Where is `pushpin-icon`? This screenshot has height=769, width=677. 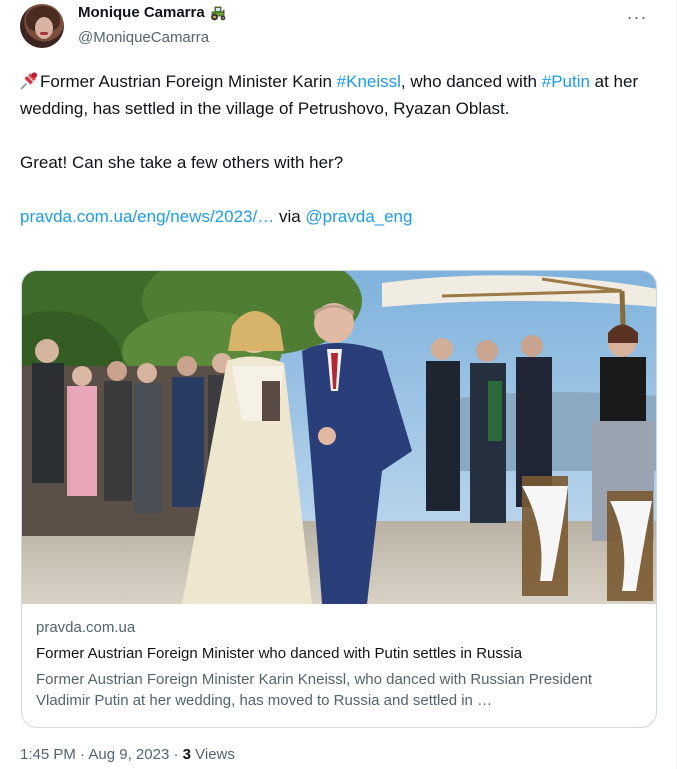 pushpin-icon is located at coordinates (30, 80).